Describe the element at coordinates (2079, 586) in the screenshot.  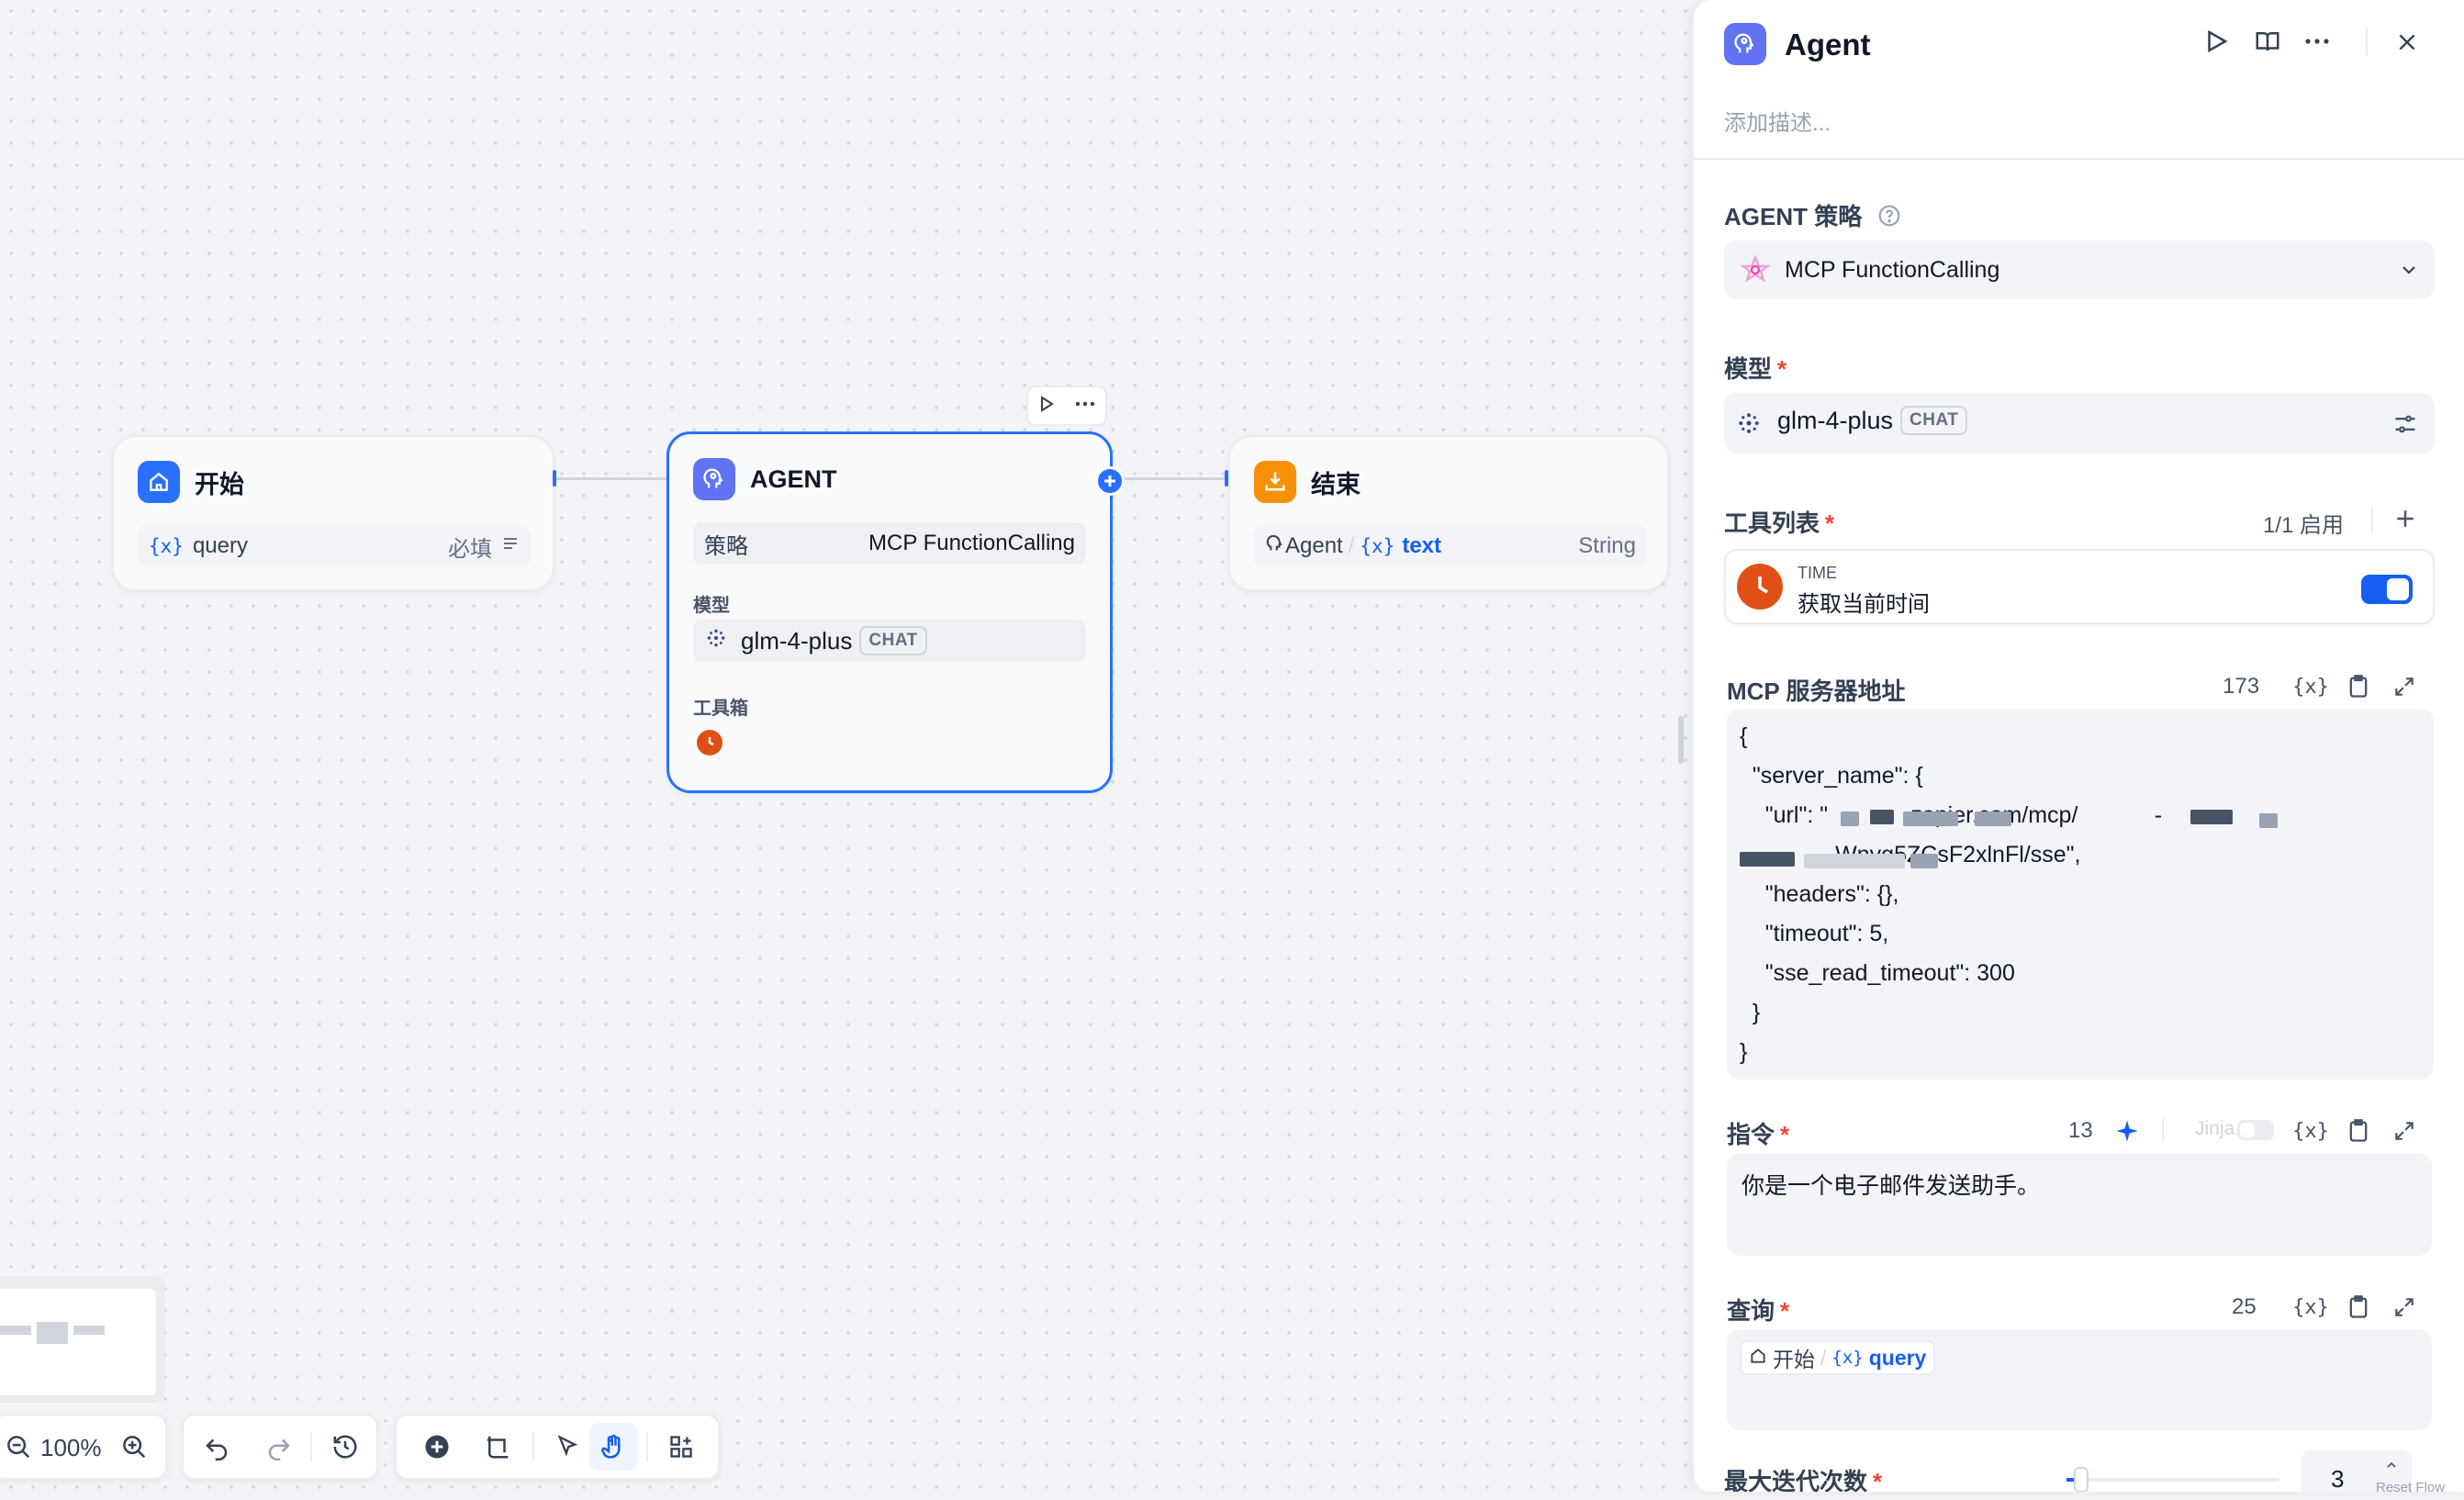
I see `tool-item: TIME 获取当前时间` at that location.